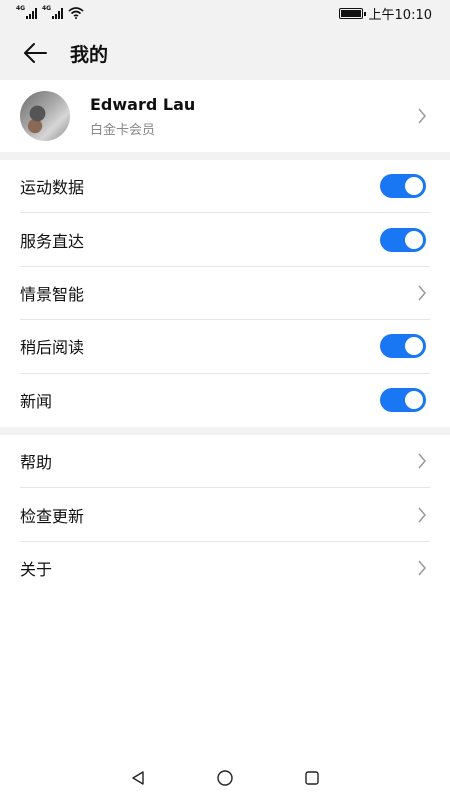  Describe the element at coordinates (225, 347) in the screenshot. I see `setting-row-read-later: 稍后阅读` at that location.